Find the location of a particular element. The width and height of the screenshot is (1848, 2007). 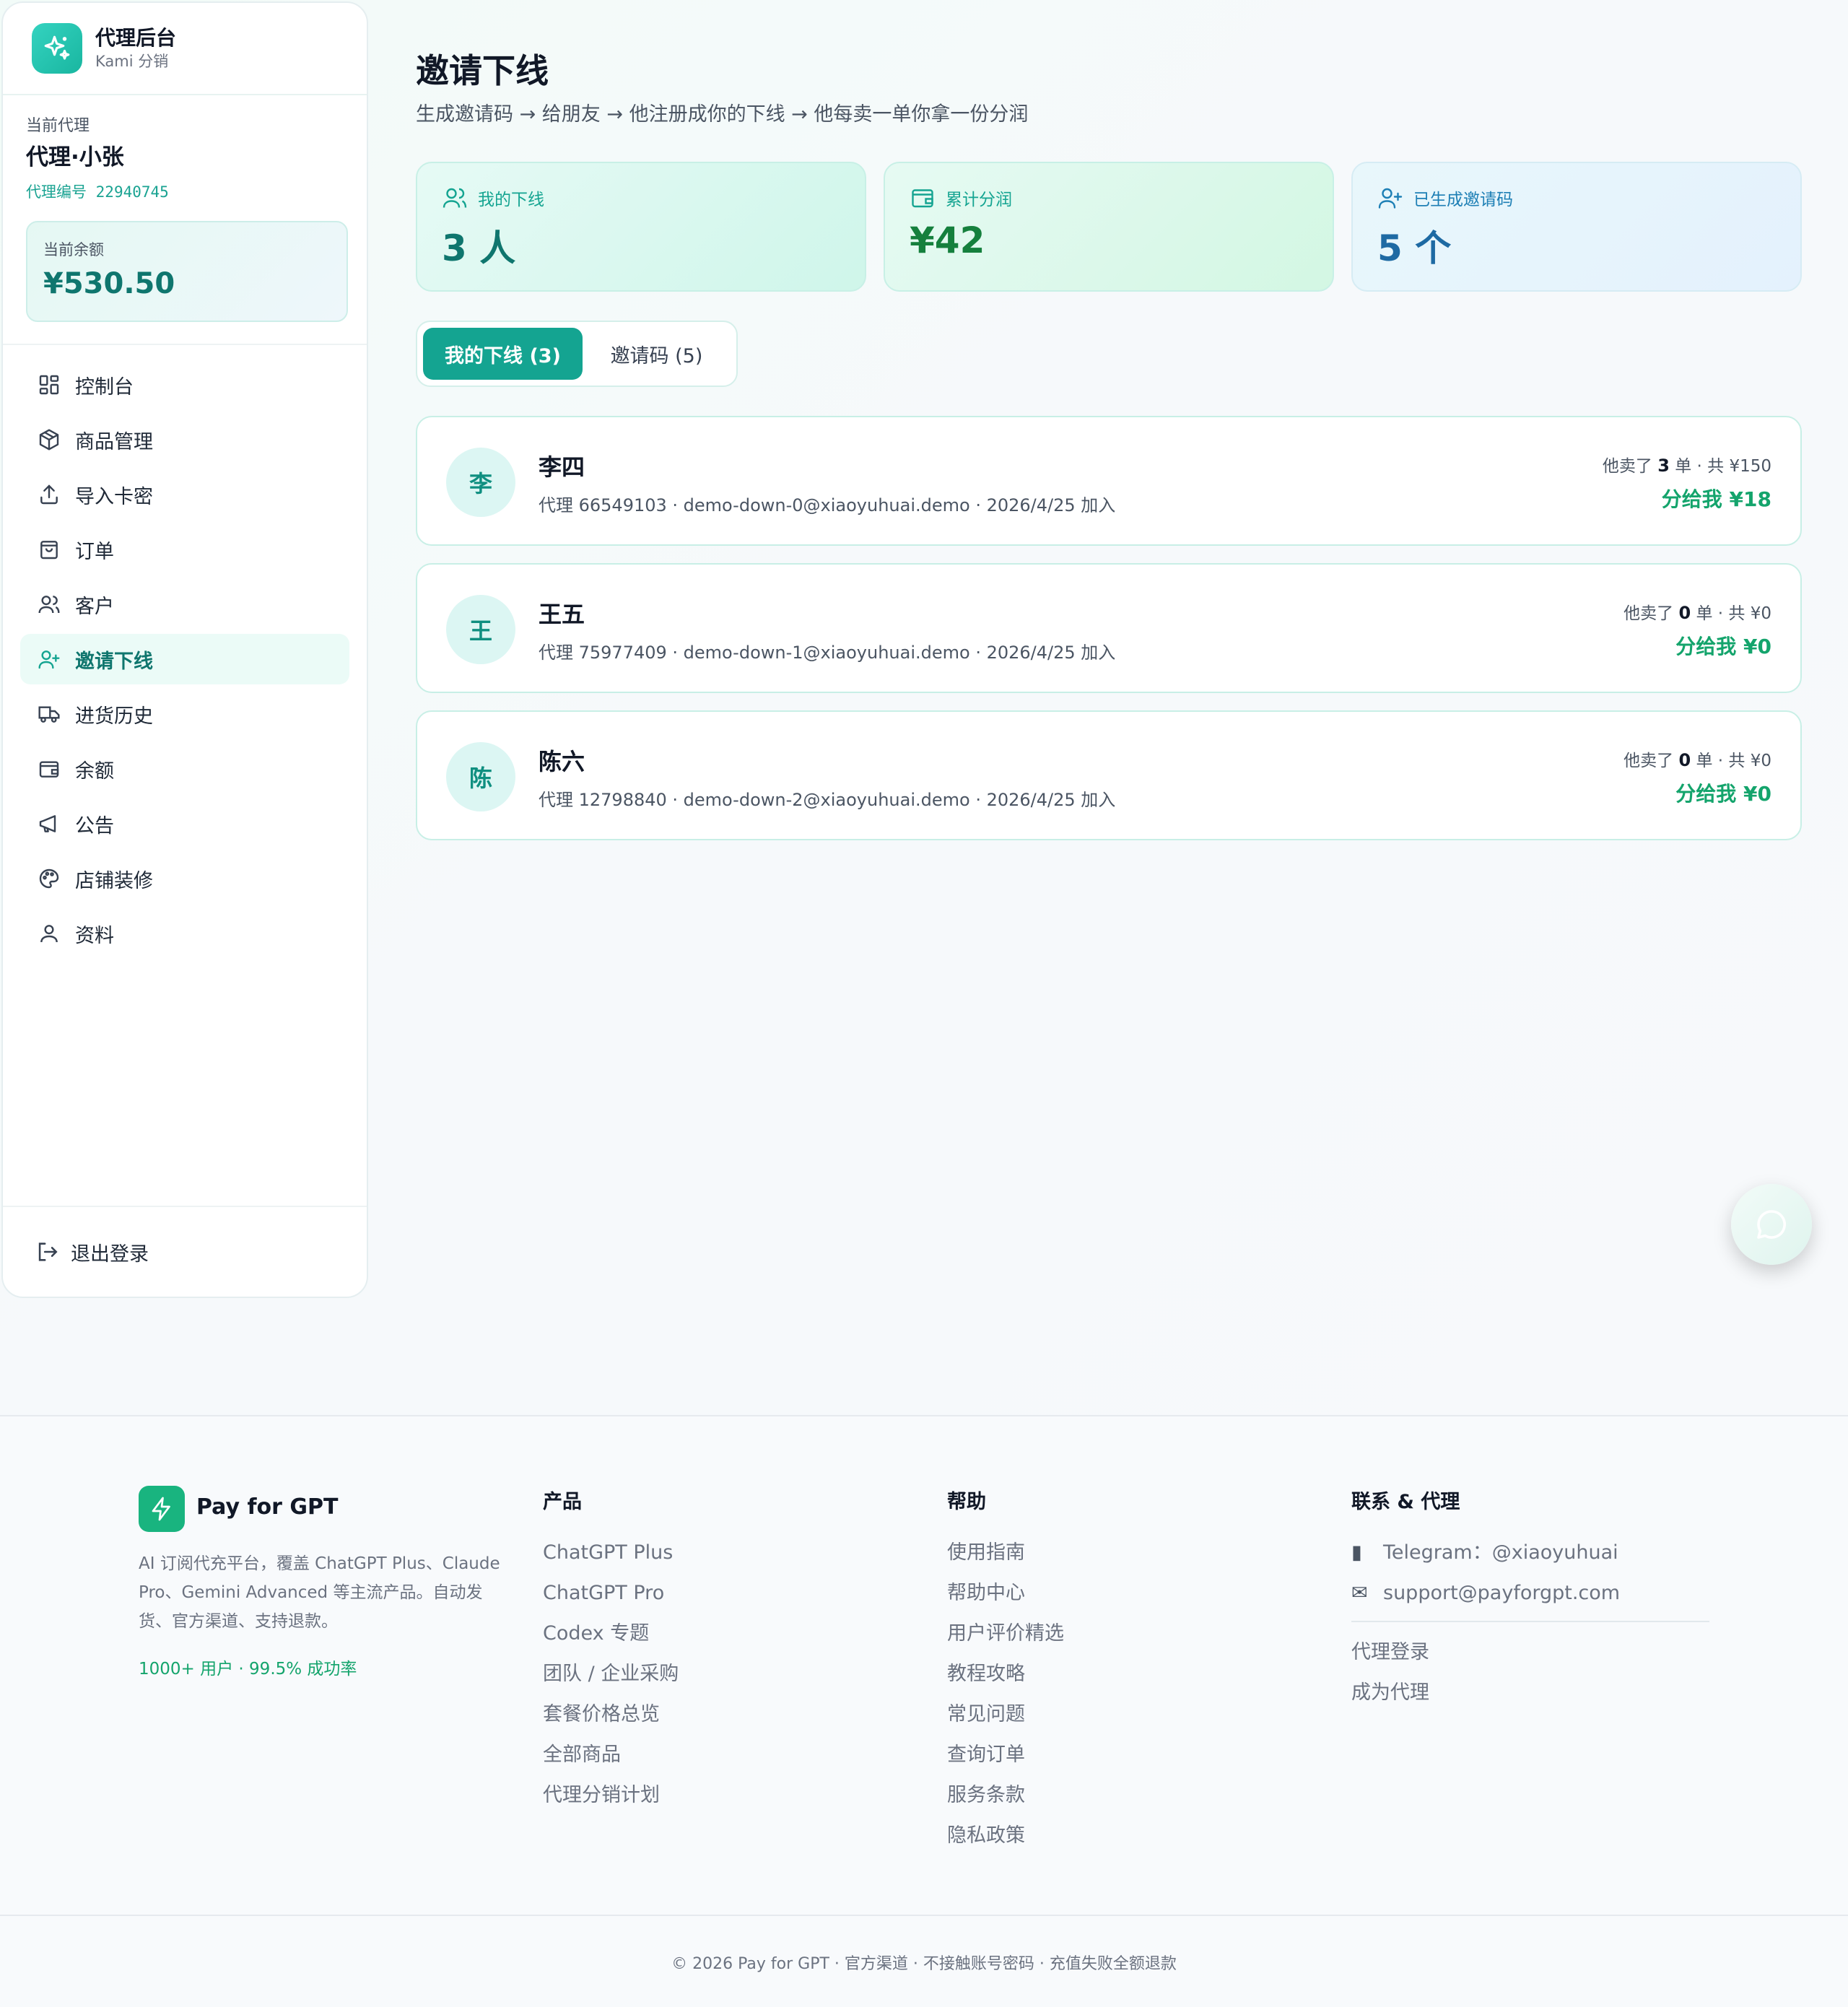

agent-code-value: 22940745 is located at coordinates (132, 192).